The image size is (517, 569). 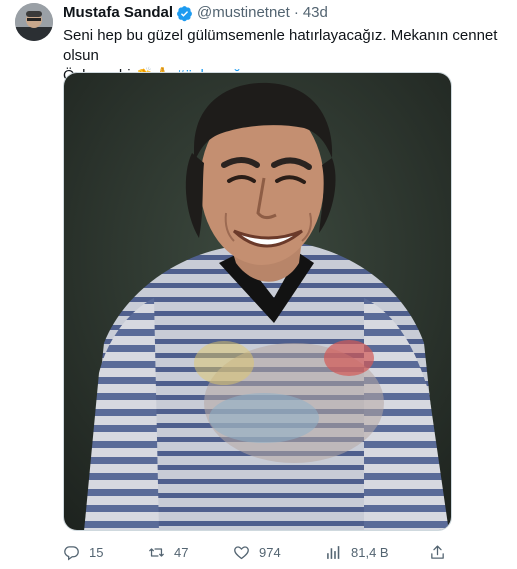 I want to click on views-button: 81,4 B, so click(x=357, y=552).